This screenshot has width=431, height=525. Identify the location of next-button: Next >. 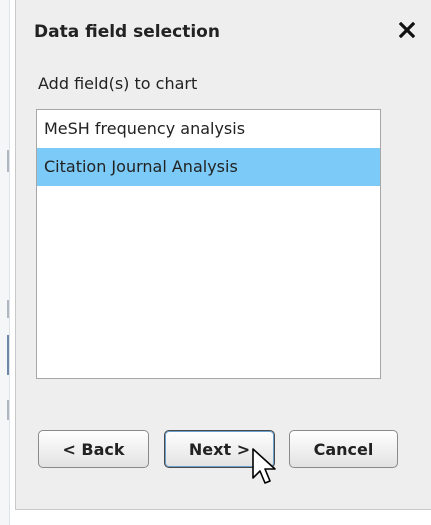
(219, 449).